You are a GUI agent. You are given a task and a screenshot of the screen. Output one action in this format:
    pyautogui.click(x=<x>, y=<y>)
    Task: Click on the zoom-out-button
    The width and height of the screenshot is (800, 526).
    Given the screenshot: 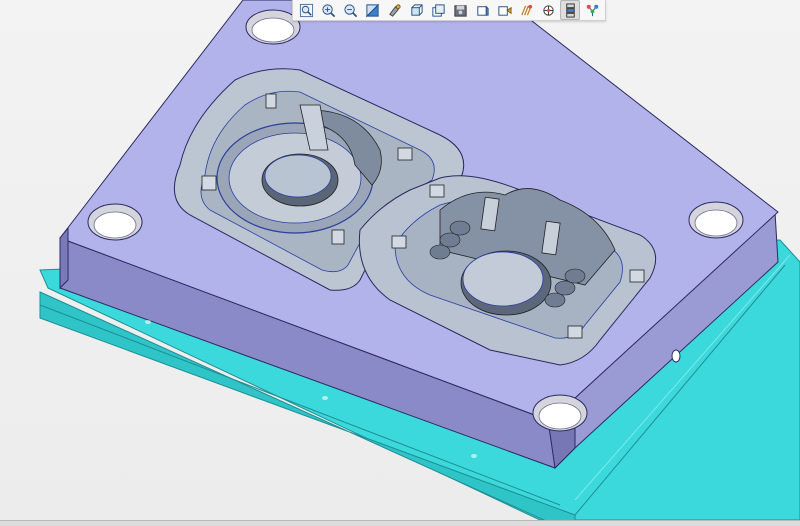 What is the action you would take?
    pyautogui.click(x=350, y=10)
    